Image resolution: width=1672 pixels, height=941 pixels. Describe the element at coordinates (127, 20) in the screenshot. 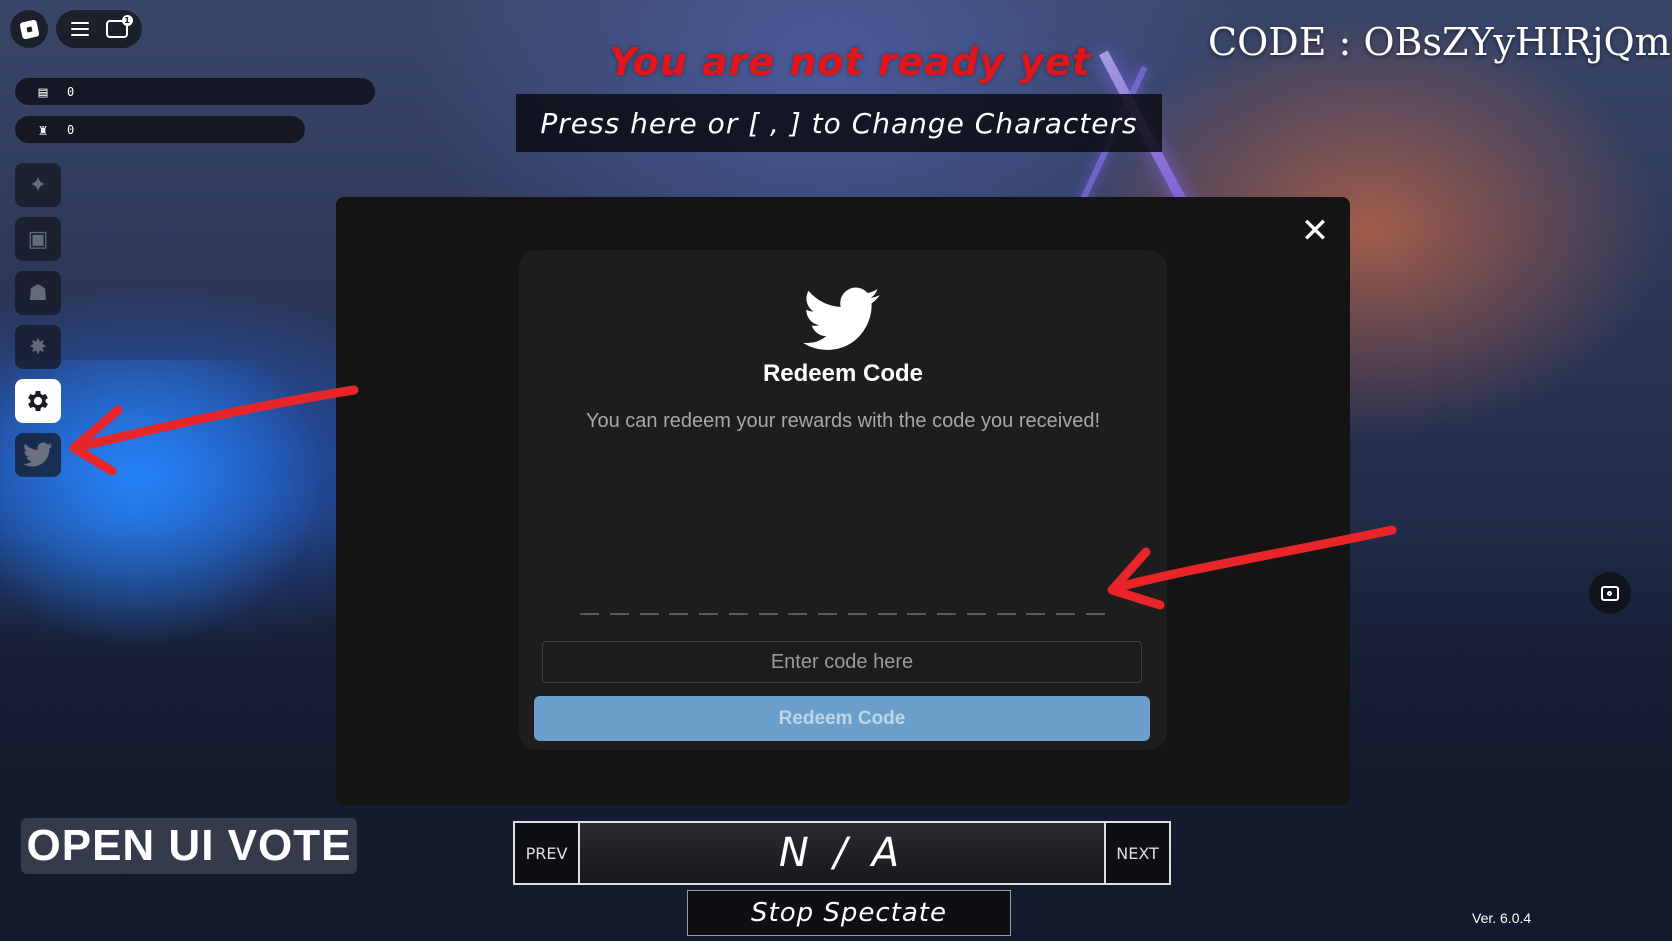

I see `chat-badge: 1` at that location.